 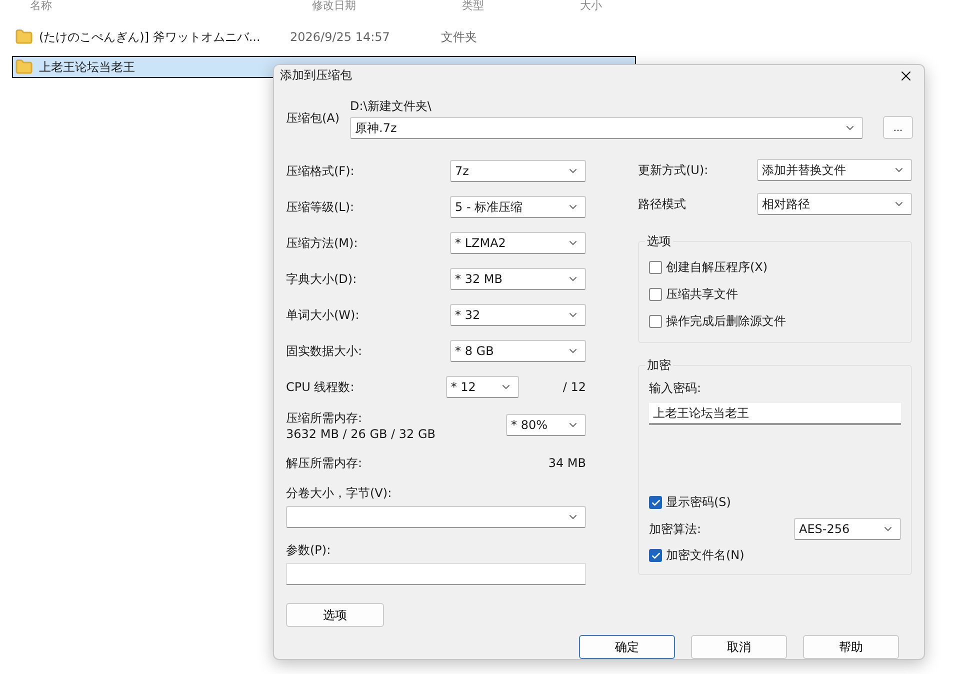 What do you see at coordinates (323, 315) in the screenshot?
I see `field-label: 单词大小(W):` at bounding box center [323, 315].